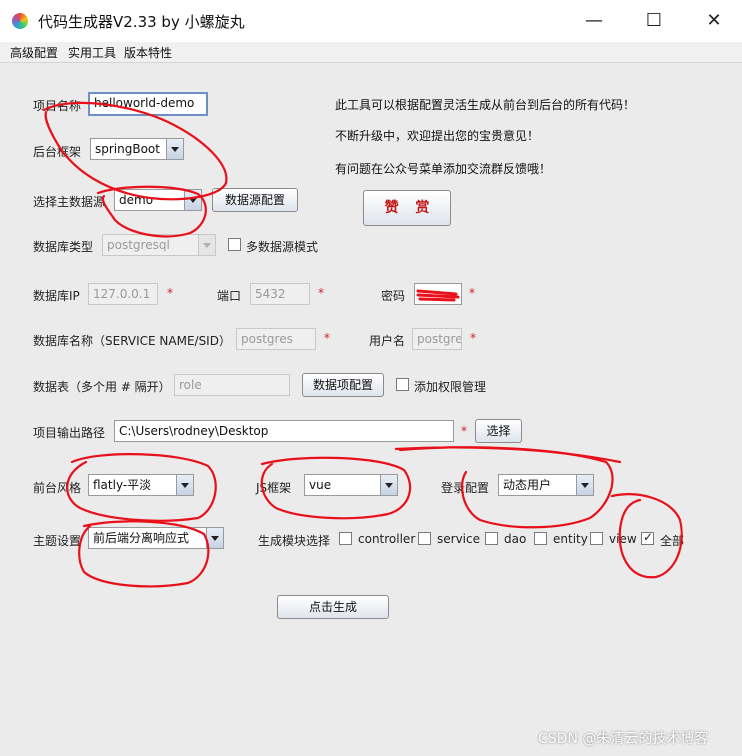 The width and height of the screenshot is (742, 756). What do you see at coordinates (136, 200) in the screenshot?
I see `main-datasource-value: demo` at bounding box center [136, 200].